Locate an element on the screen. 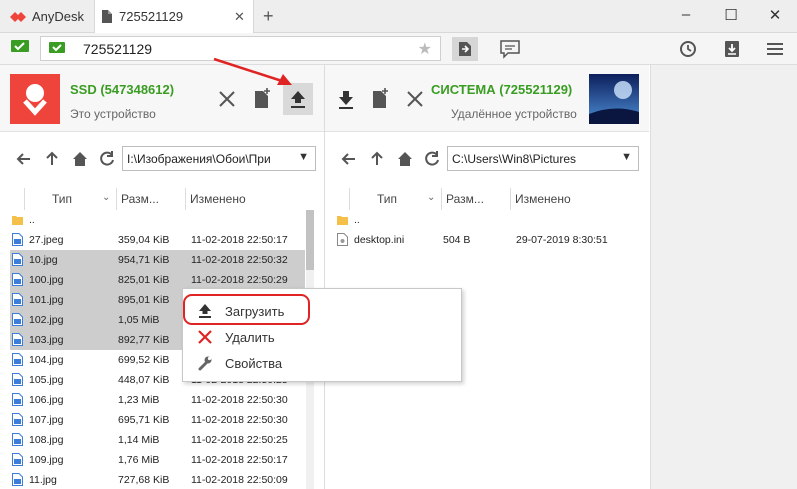 This screenshot has width=797, height=489. chat-bubble-icon is located at coordinates (510, 49).